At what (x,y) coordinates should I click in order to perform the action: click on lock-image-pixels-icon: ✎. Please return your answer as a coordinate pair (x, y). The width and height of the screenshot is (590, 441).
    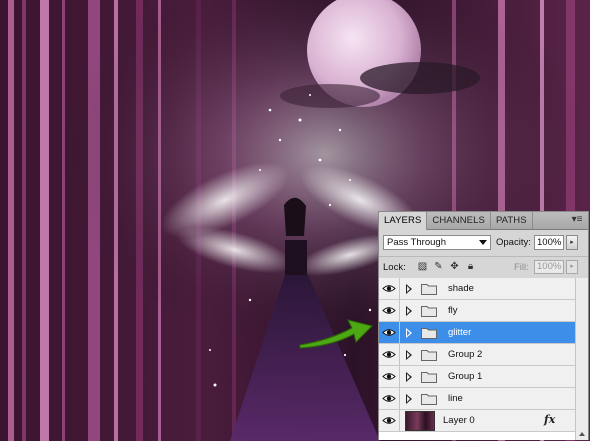
    Looking at the image, I should click on (438, 266).